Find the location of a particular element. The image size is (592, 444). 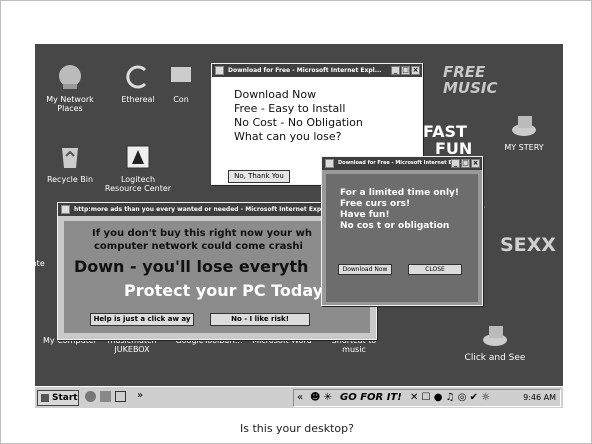

desktop-quicklaunch-icon is located at coordinates (120, 396).